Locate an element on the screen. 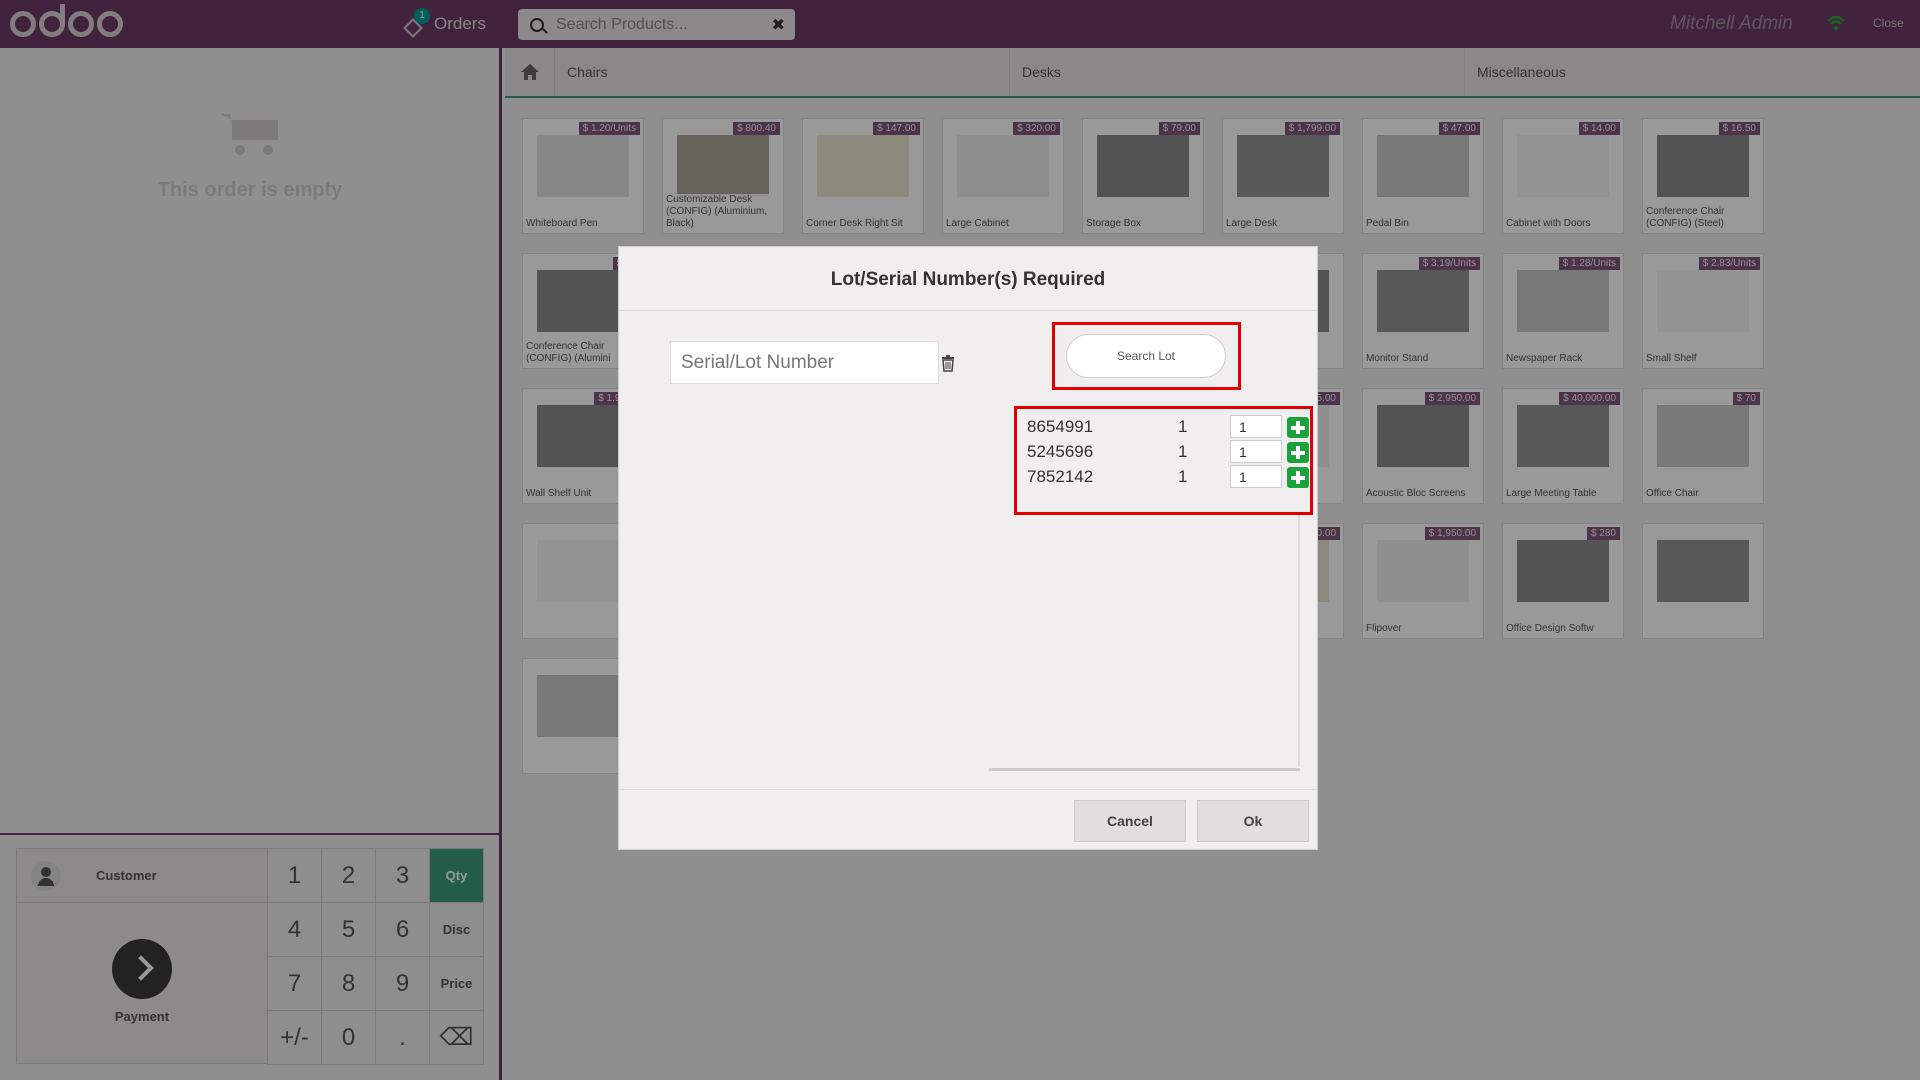 The height and width of the screenshot is (1080, 1920). search-lot-highlight is located at coordinates (1146, 356).